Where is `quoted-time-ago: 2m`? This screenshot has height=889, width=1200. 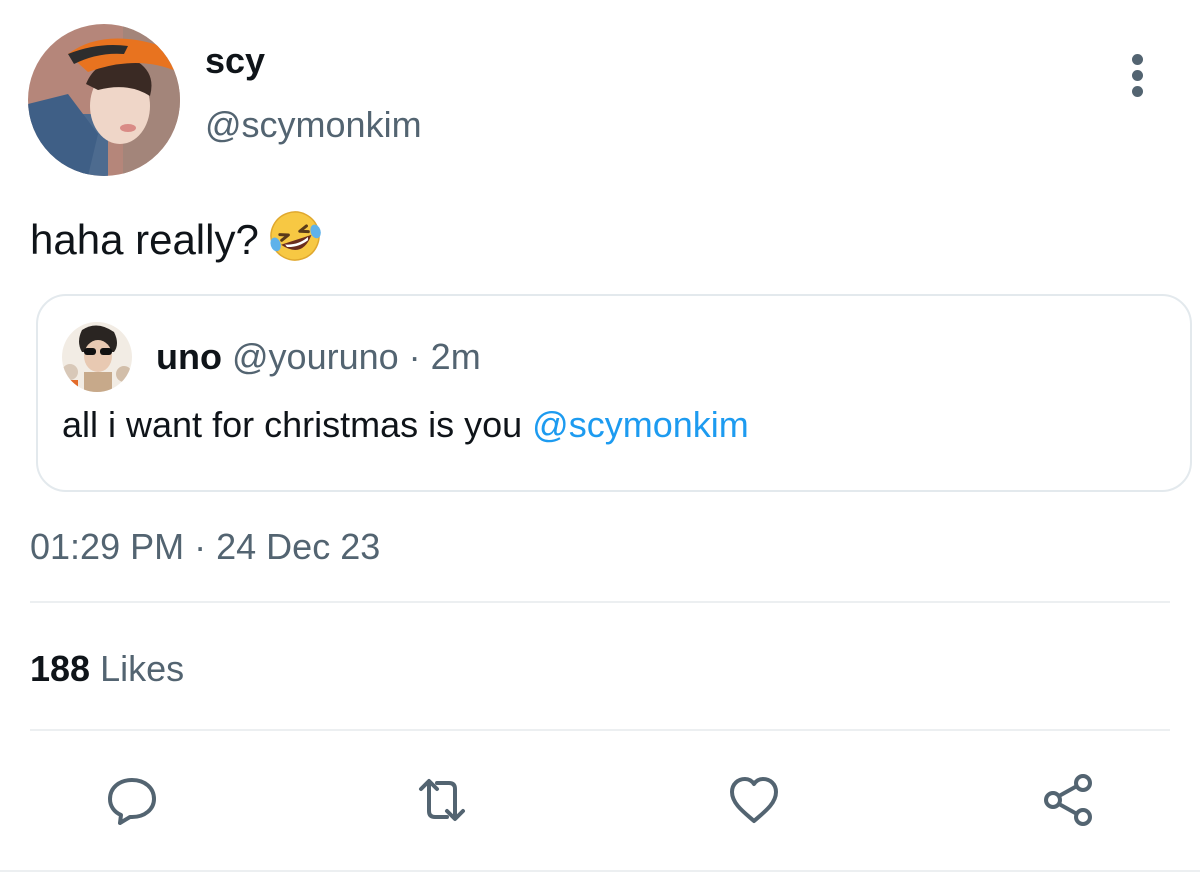 quoted-time-ago: 2m is located at coordinates (455, 356).